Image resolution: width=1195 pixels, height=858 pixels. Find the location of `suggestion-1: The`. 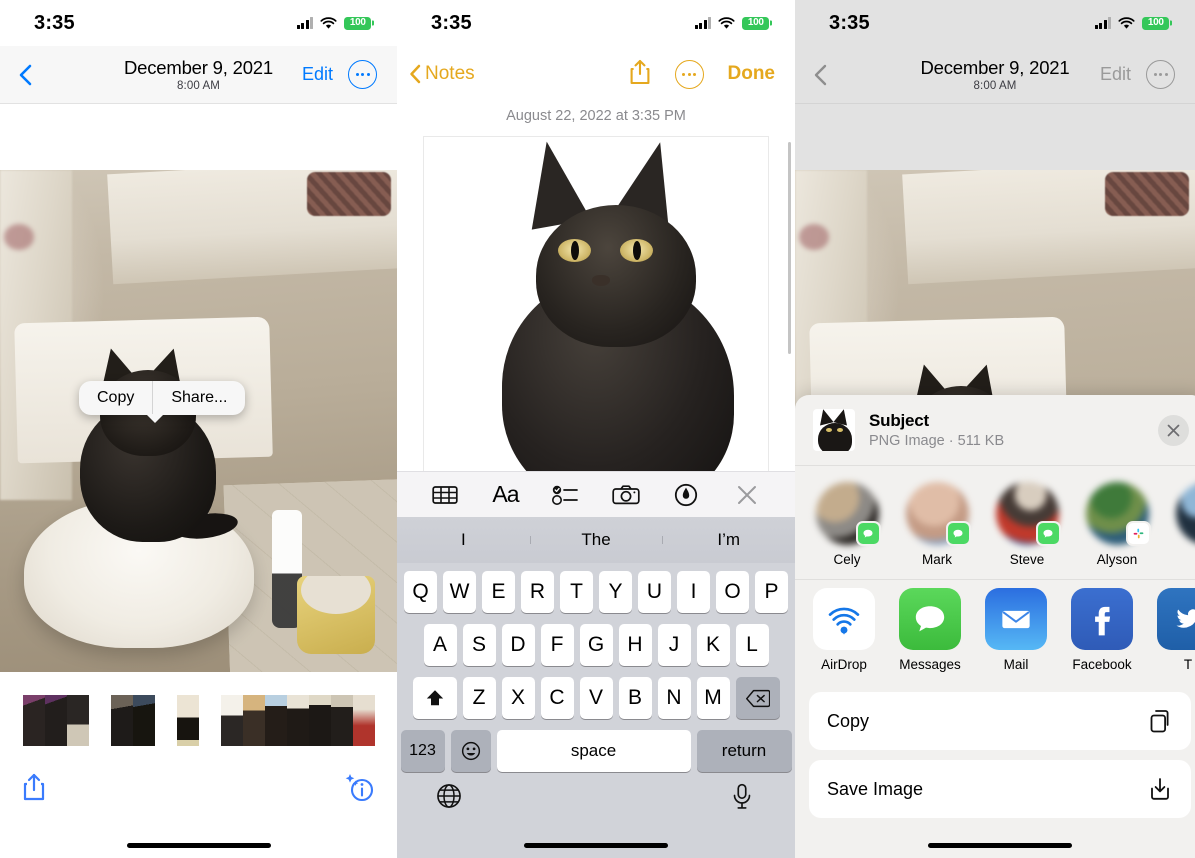

suggestion-1: The is located at coordinates (596, 540).